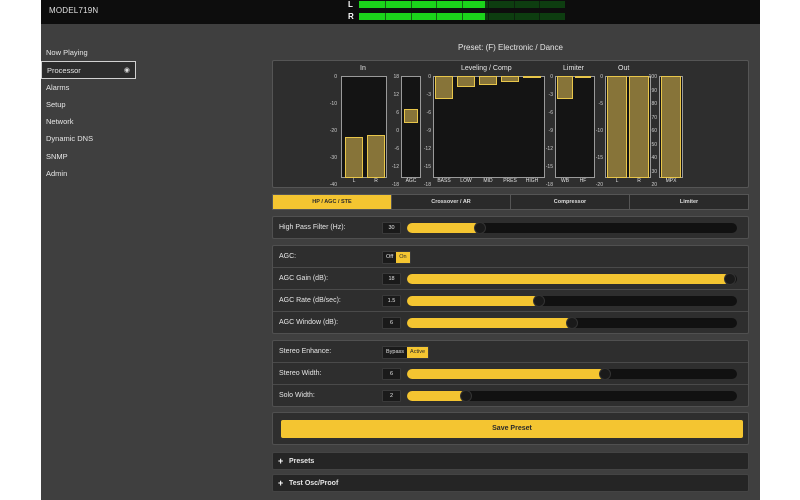 The width and height of the screenshot is (800, 500). What do you see at coordinates (88, 156) in the screenshot?
I see `sidebar-item-snmp: SNMP` at bounding box center [88, 156].